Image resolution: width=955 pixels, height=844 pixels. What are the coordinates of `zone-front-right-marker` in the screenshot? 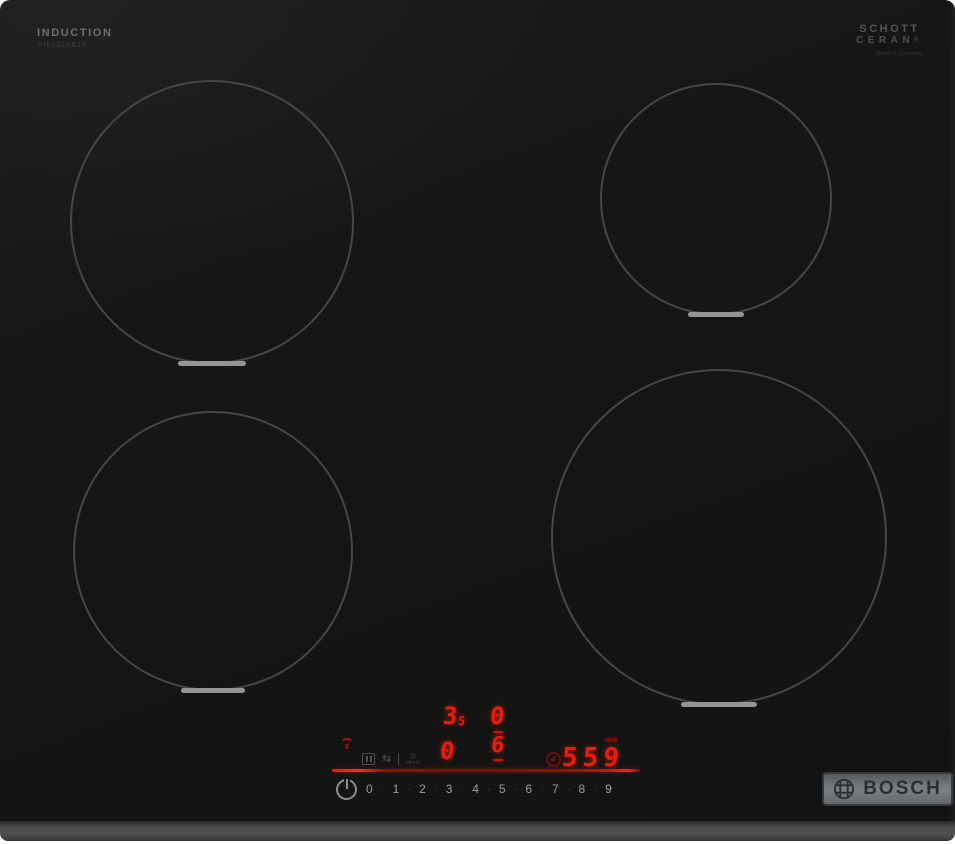 It's located at (719, 704).